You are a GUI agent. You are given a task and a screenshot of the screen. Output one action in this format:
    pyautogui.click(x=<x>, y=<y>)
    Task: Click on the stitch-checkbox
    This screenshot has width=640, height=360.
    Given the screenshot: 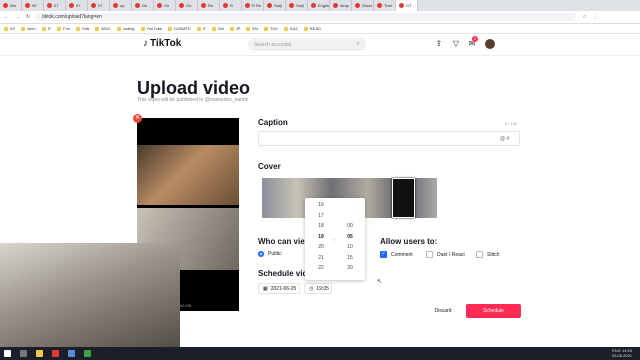 What is the action you would take?
    pyautogui.click(x=479, y=254)
    